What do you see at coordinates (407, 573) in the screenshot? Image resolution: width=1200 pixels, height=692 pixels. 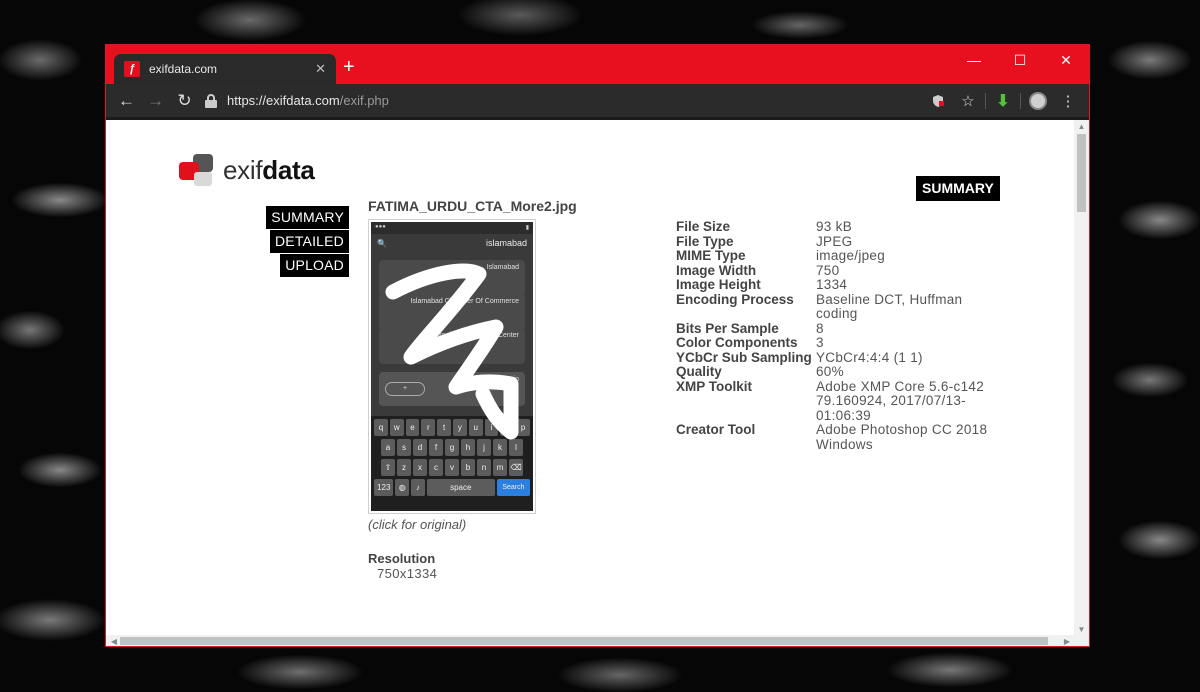 I see `resolution-value: 750x1334` at bounding box center [407, 573].